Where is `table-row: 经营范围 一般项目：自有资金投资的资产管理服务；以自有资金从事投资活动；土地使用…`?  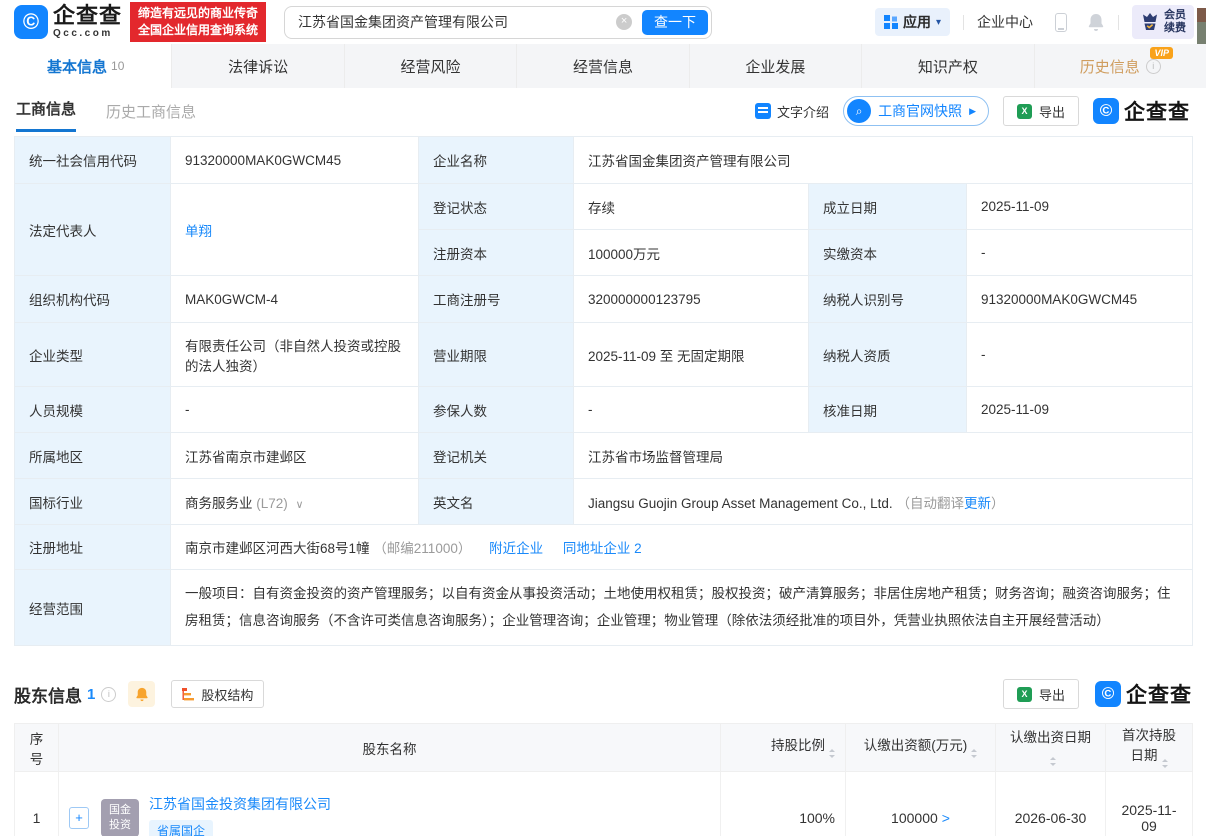
table-row: 经营范围 一般项目：自有资金投资的资产管理服务；以自有资金从事投资活动；土地使用… is located at coordinates (604, 607).